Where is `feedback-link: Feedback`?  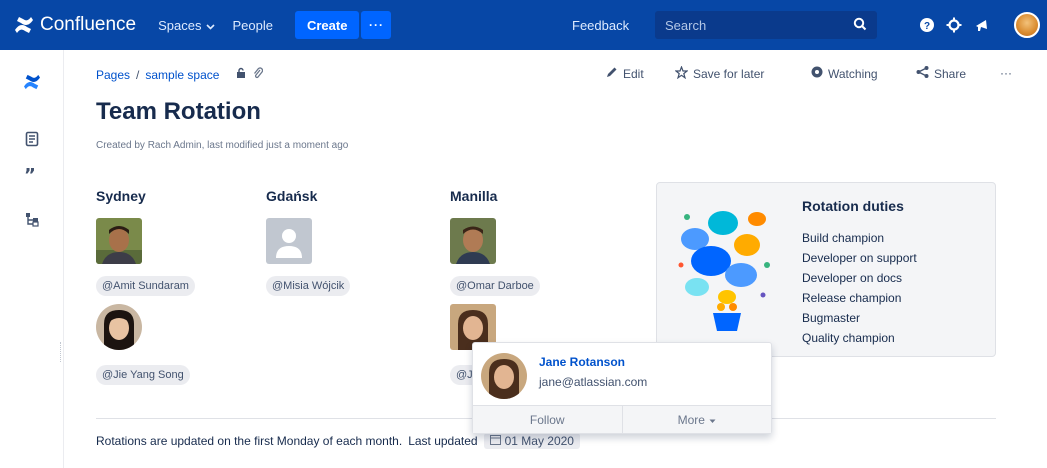 feedback-link: Feedback is located at coordinates (600, 25).